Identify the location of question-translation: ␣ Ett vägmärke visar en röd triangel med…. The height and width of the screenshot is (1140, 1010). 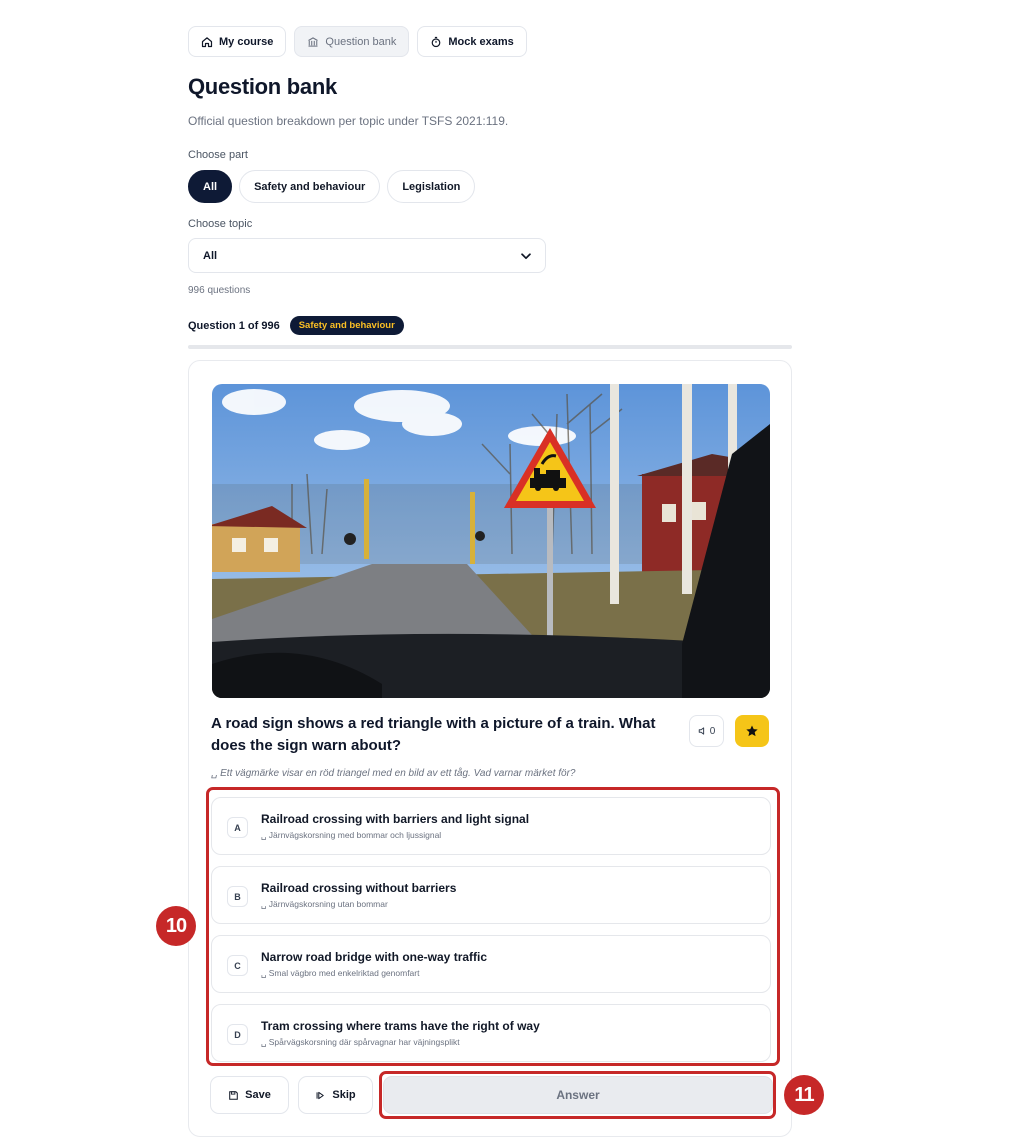
(393, 773).